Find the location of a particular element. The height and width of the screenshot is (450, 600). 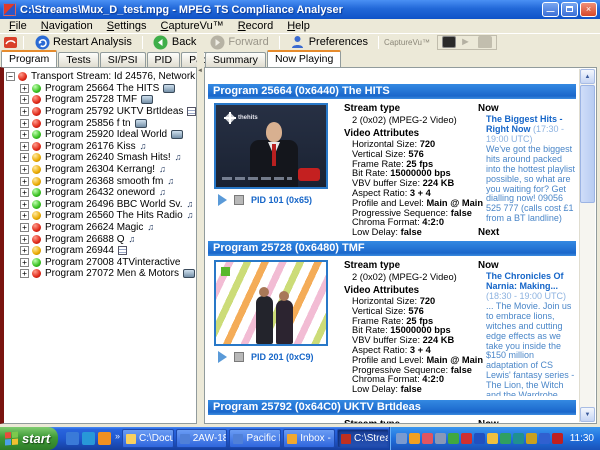

tree-program-item: + Program 26496 BBC World Sv. is located at coordinates (101, 205).